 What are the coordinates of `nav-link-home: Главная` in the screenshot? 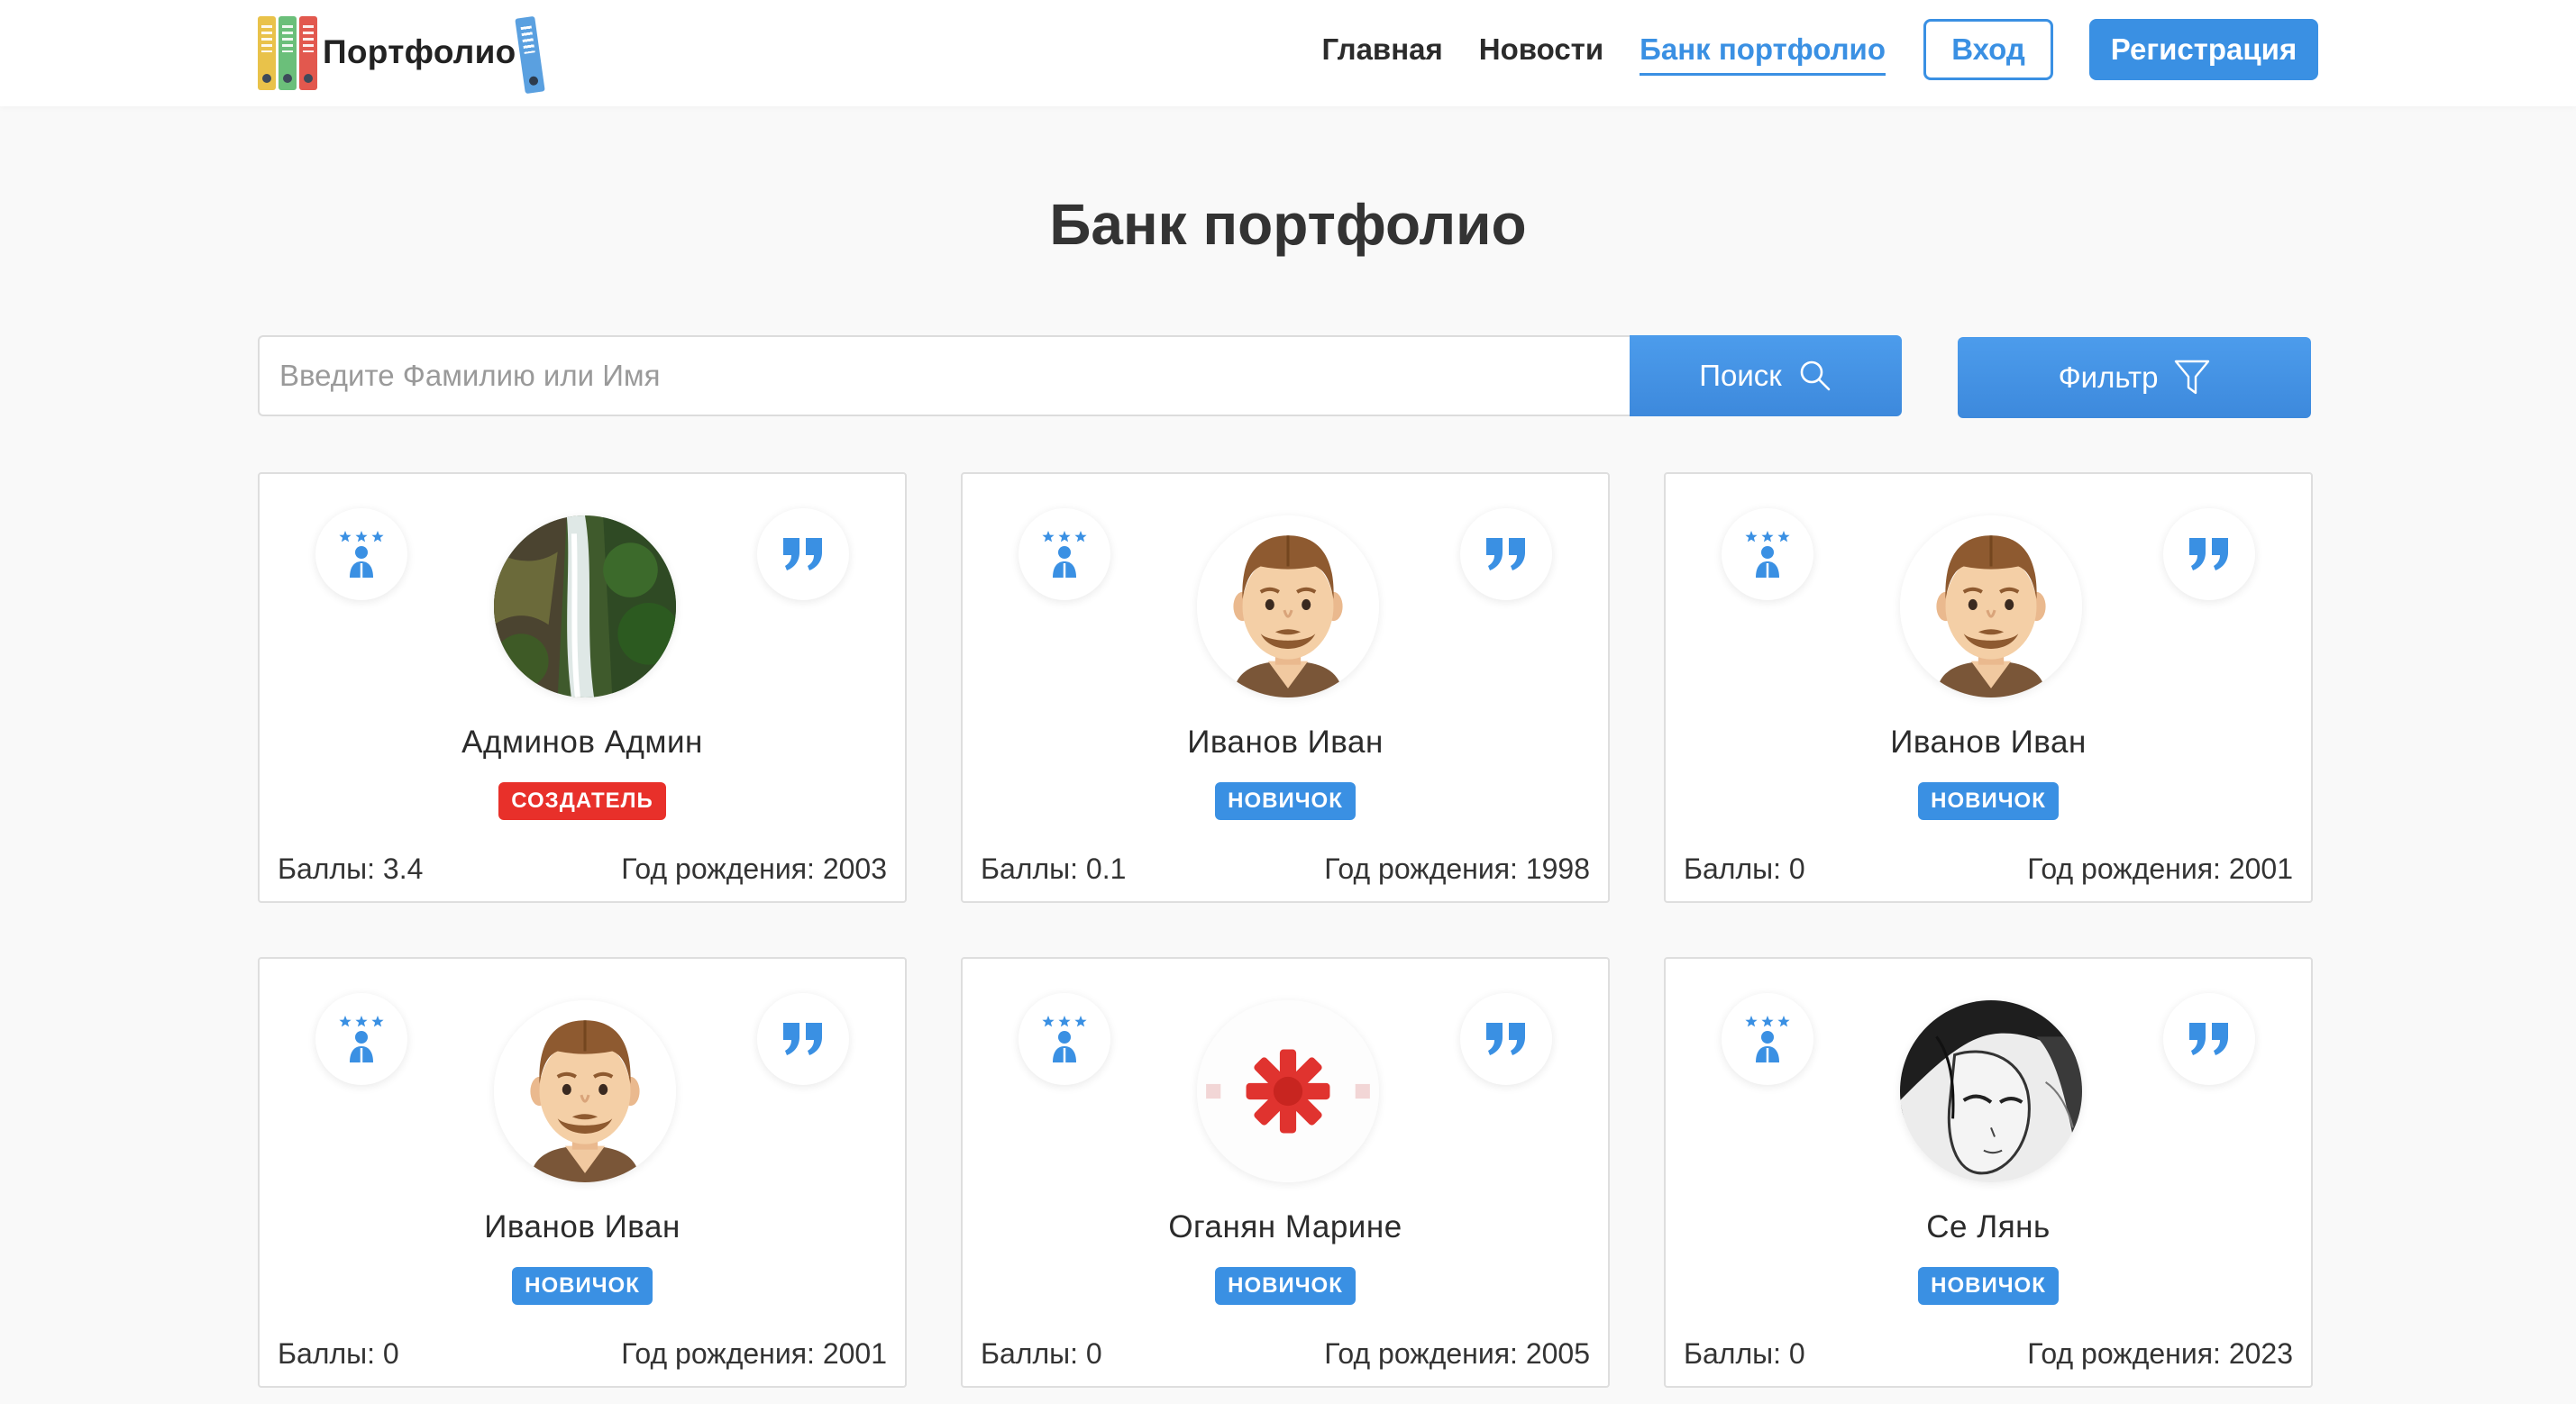 It's located at (1382, 49).